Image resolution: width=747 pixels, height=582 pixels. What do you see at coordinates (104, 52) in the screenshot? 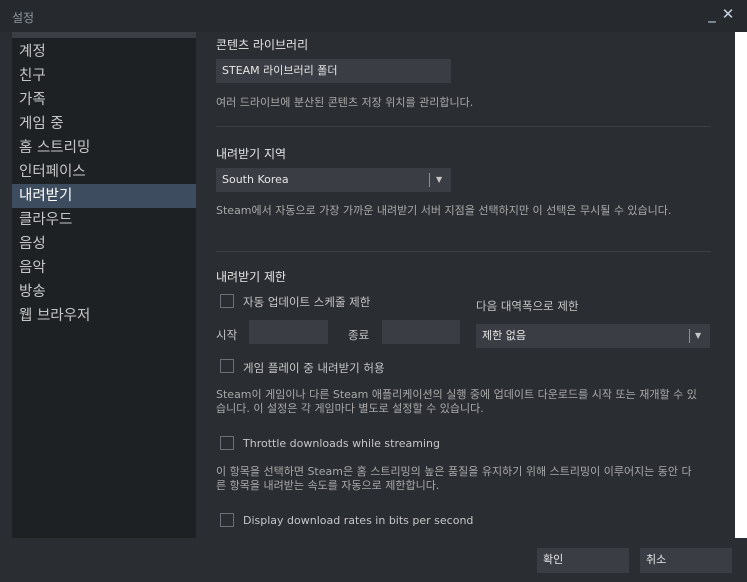
I see `sidebar-item-account: 계정` at bounding box center [104, 52].